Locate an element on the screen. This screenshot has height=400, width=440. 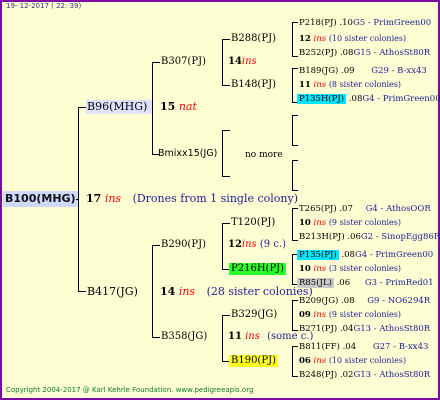
gen4-row: P135H(PJ) .08G4 - PrimGreen00 is located at coordinates (368, 99).